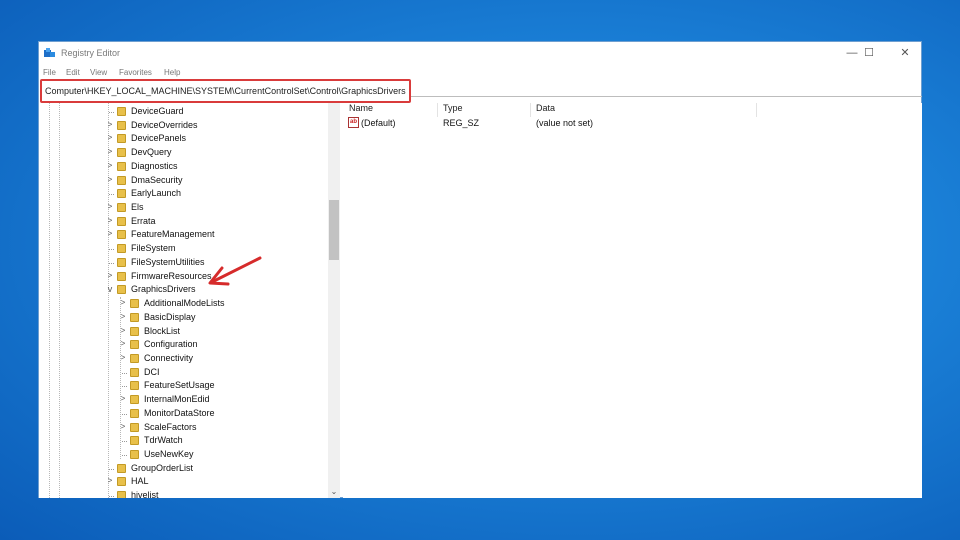 This screenshot has width=960, height=540. What do you see at coordinates (184, 181) in the screenshot?
I see `tree-node: > DmaSecurity` at bounding box center [184, 181].